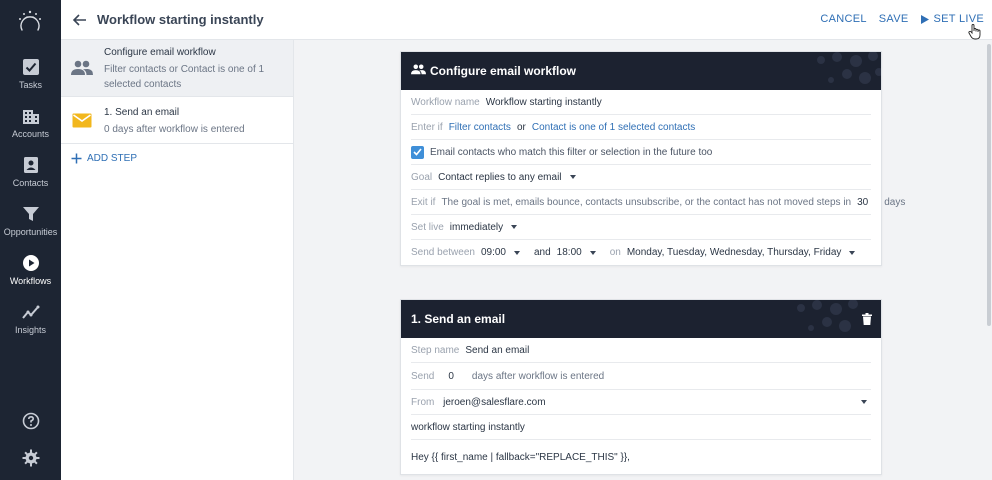  Describe the element at coordinates (30, 263) in the screenshot. I see `workflows-icon` at that location.